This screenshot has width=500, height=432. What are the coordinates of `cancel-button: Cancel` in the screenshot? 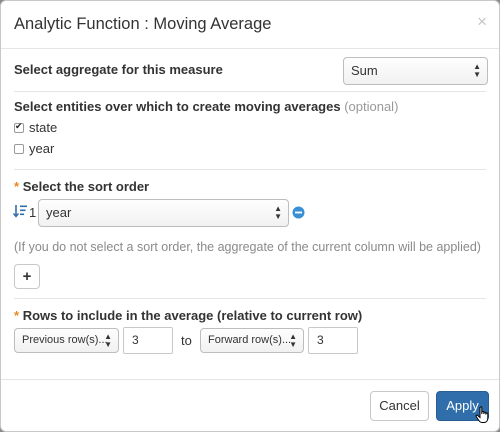 It's located at (399, 406).